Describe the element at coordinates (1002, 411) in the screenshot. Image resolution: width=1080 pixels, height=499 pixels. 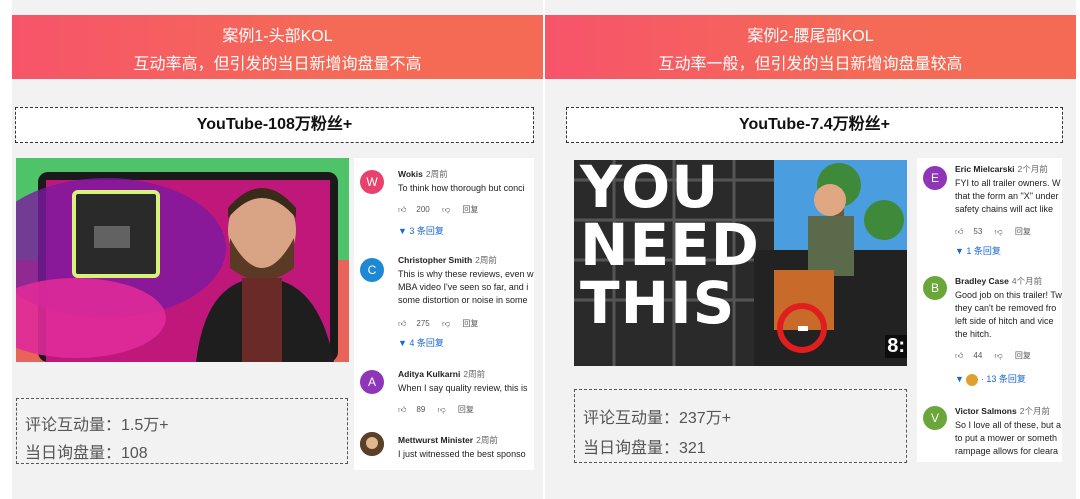
I see `comment-author: Victor Salmons 2个月前` at that location.